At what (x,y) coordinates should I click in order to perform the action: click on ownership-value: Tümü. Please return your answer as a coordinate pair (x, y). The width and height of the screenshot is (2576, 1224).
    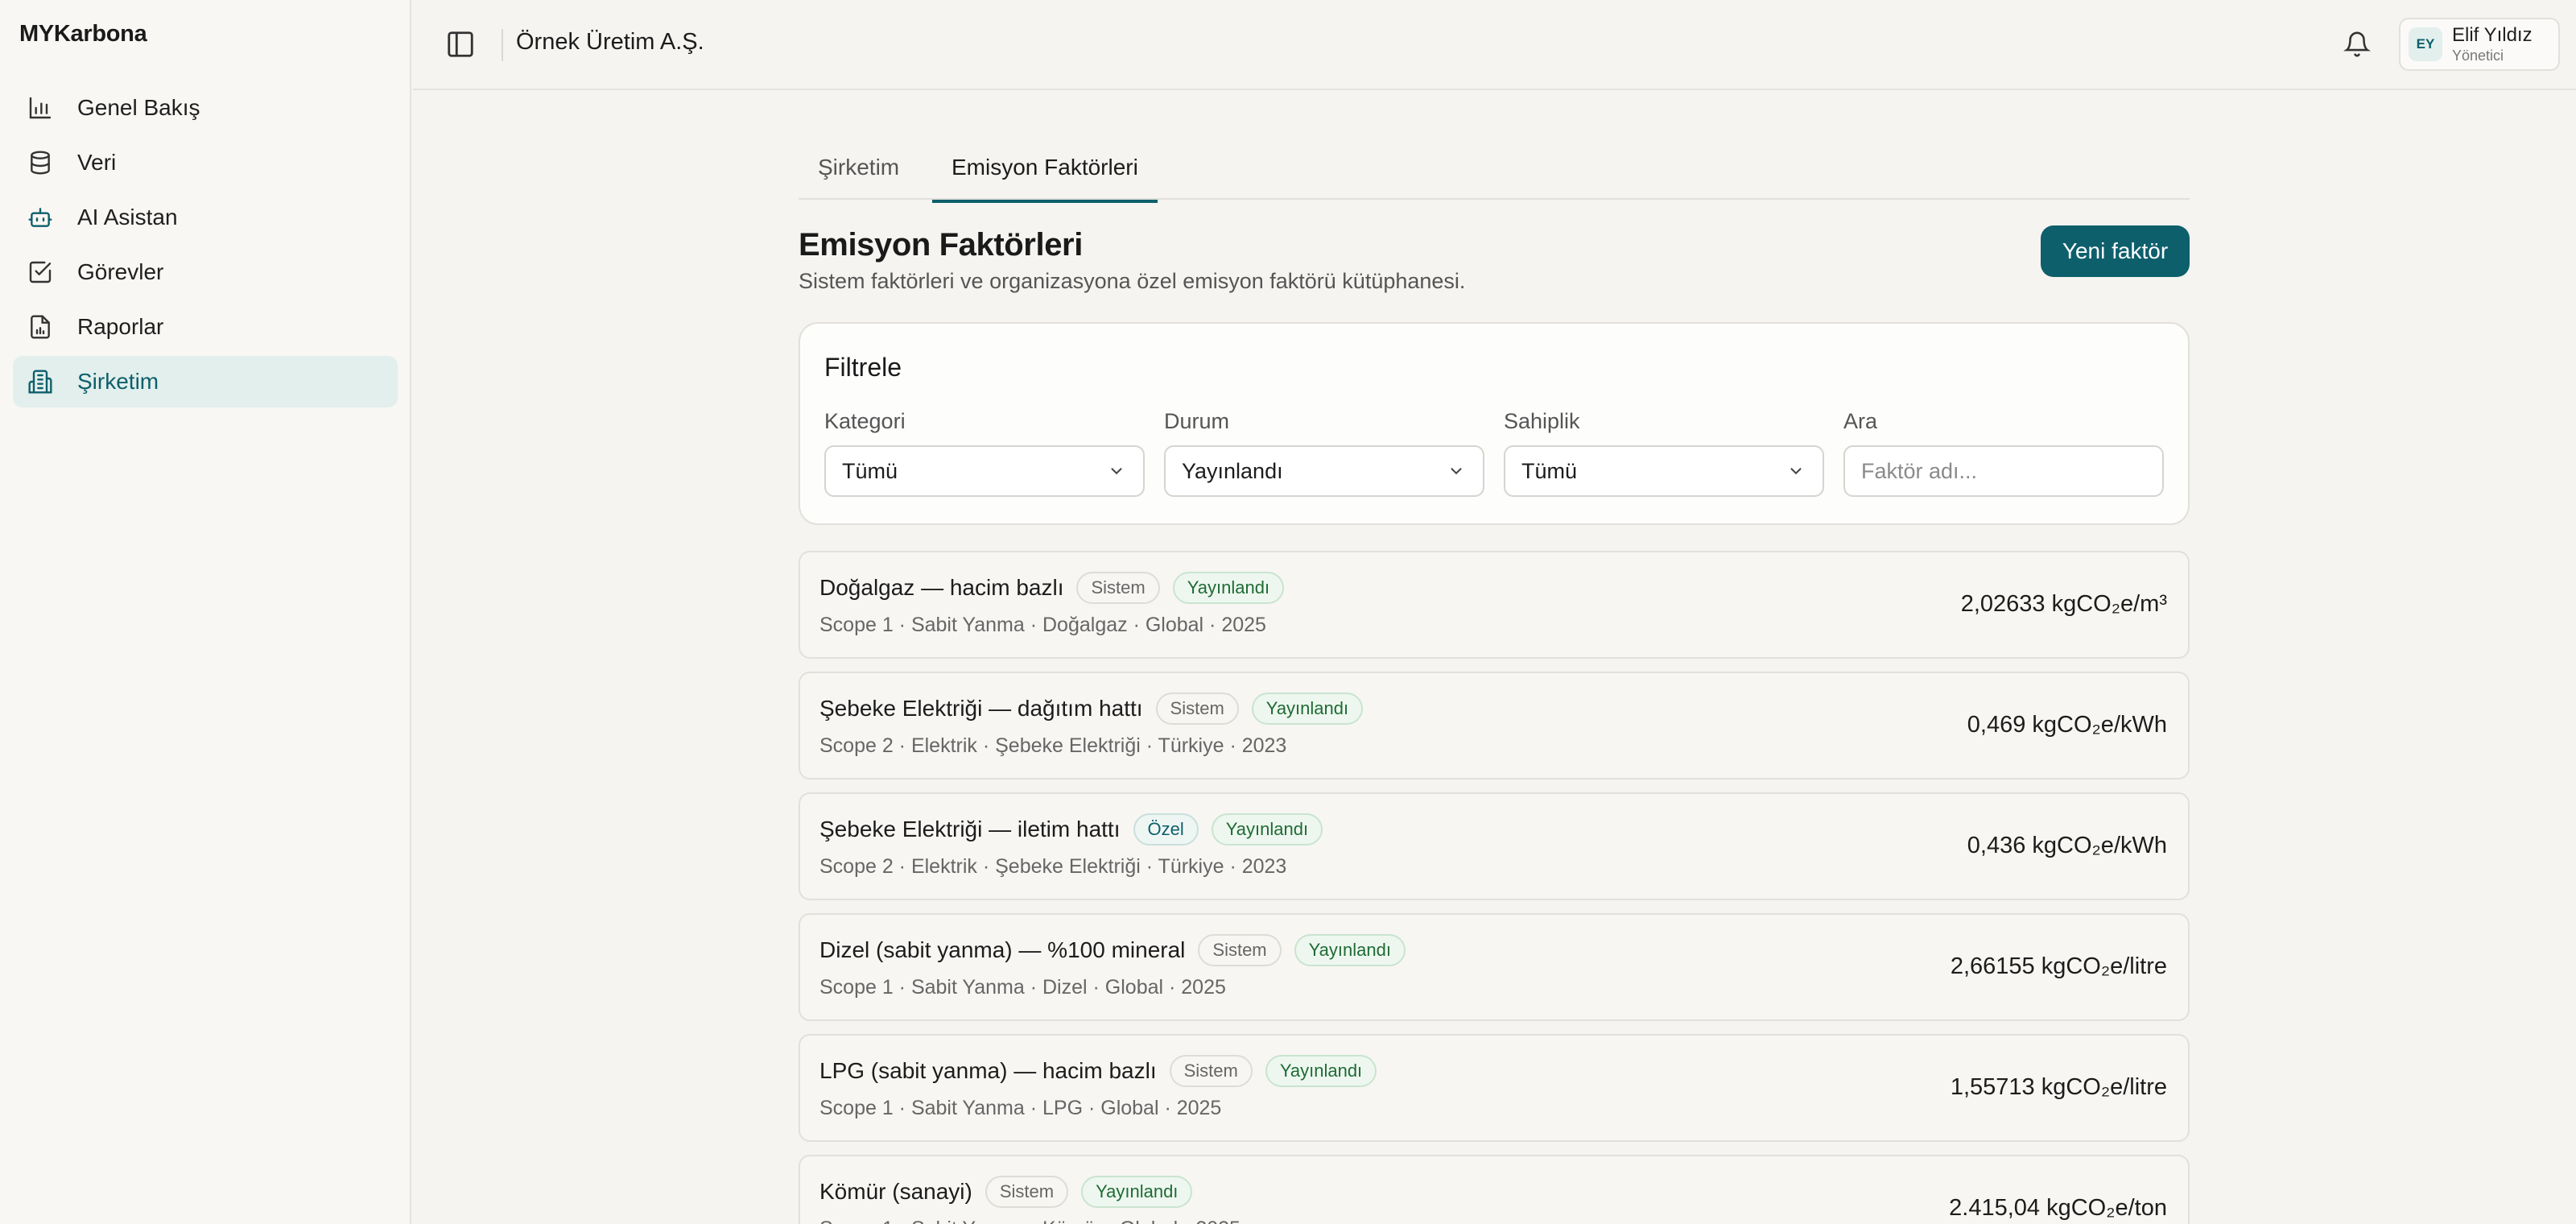
    Looking at the image, I should click on (1549, 470).